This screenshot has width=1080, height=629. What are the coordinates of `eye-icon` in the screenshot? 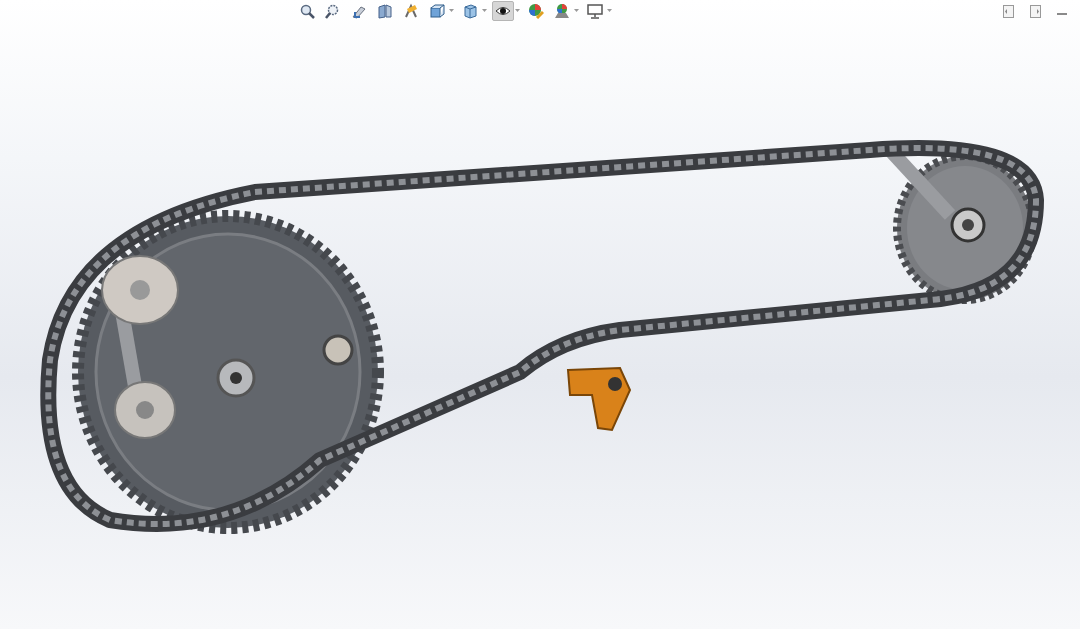 It's located at (503, 11).